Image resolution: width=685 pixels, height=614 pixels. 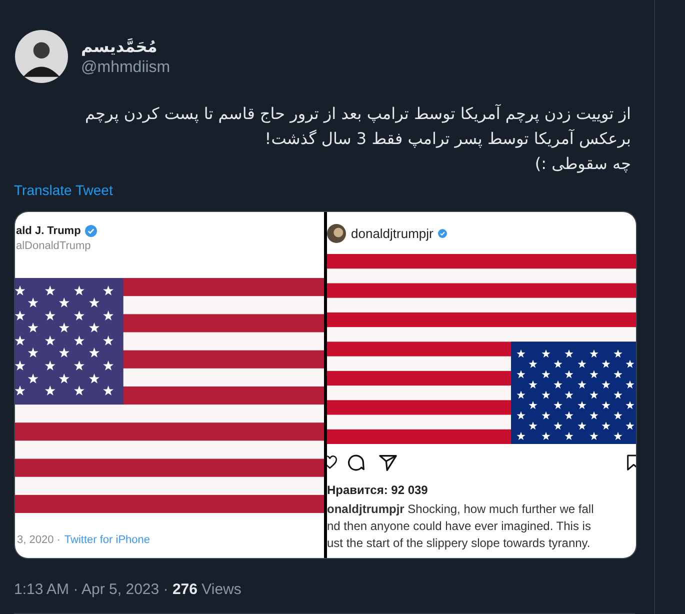 I want to click on tweet-text: از توییت زدن پرچم آمریکا توسط ترامپ بعد از ترور حاج قاسم تا پست کردن پرچم برعکس آمریکا توسط پسر ترامپ فقط 3 سال گذشت! چه سقوطی :), so click(x=358, y=139).